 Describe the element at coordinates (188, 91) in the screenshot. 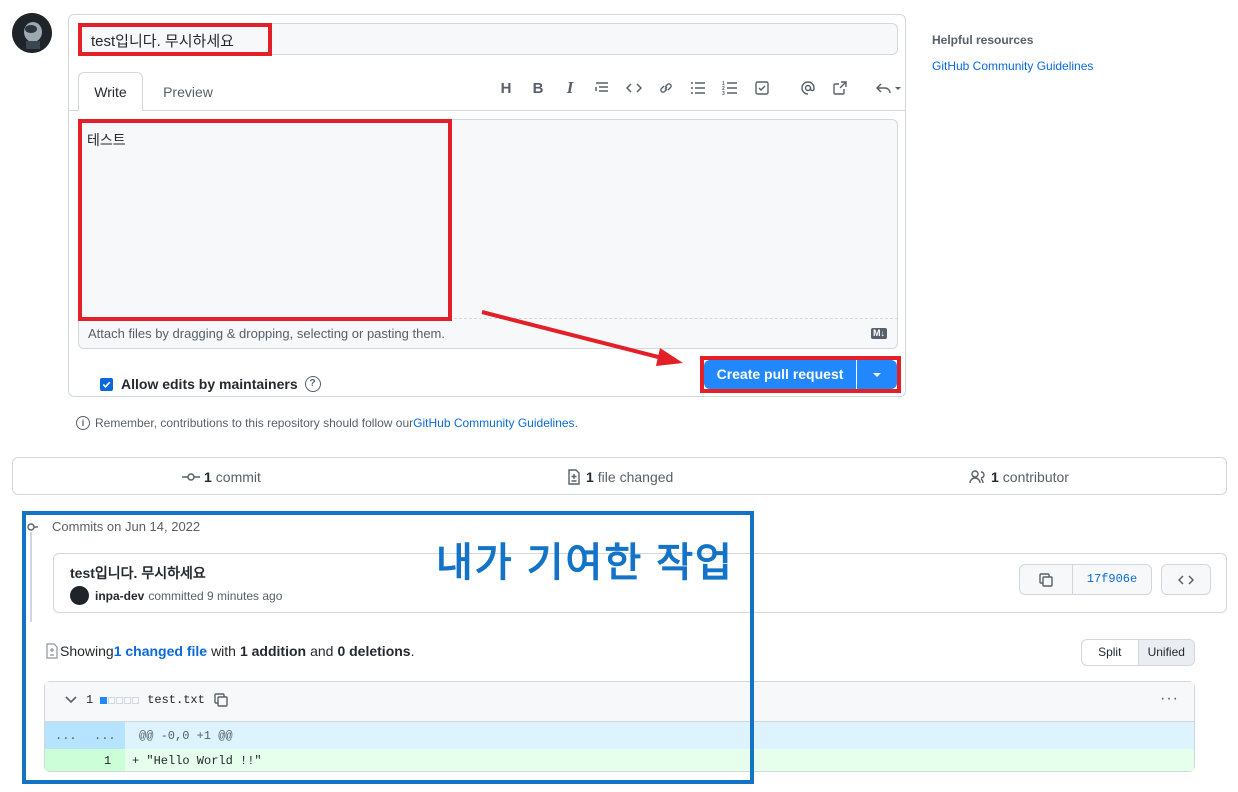

I see `tab-preview: Preview` at that location.